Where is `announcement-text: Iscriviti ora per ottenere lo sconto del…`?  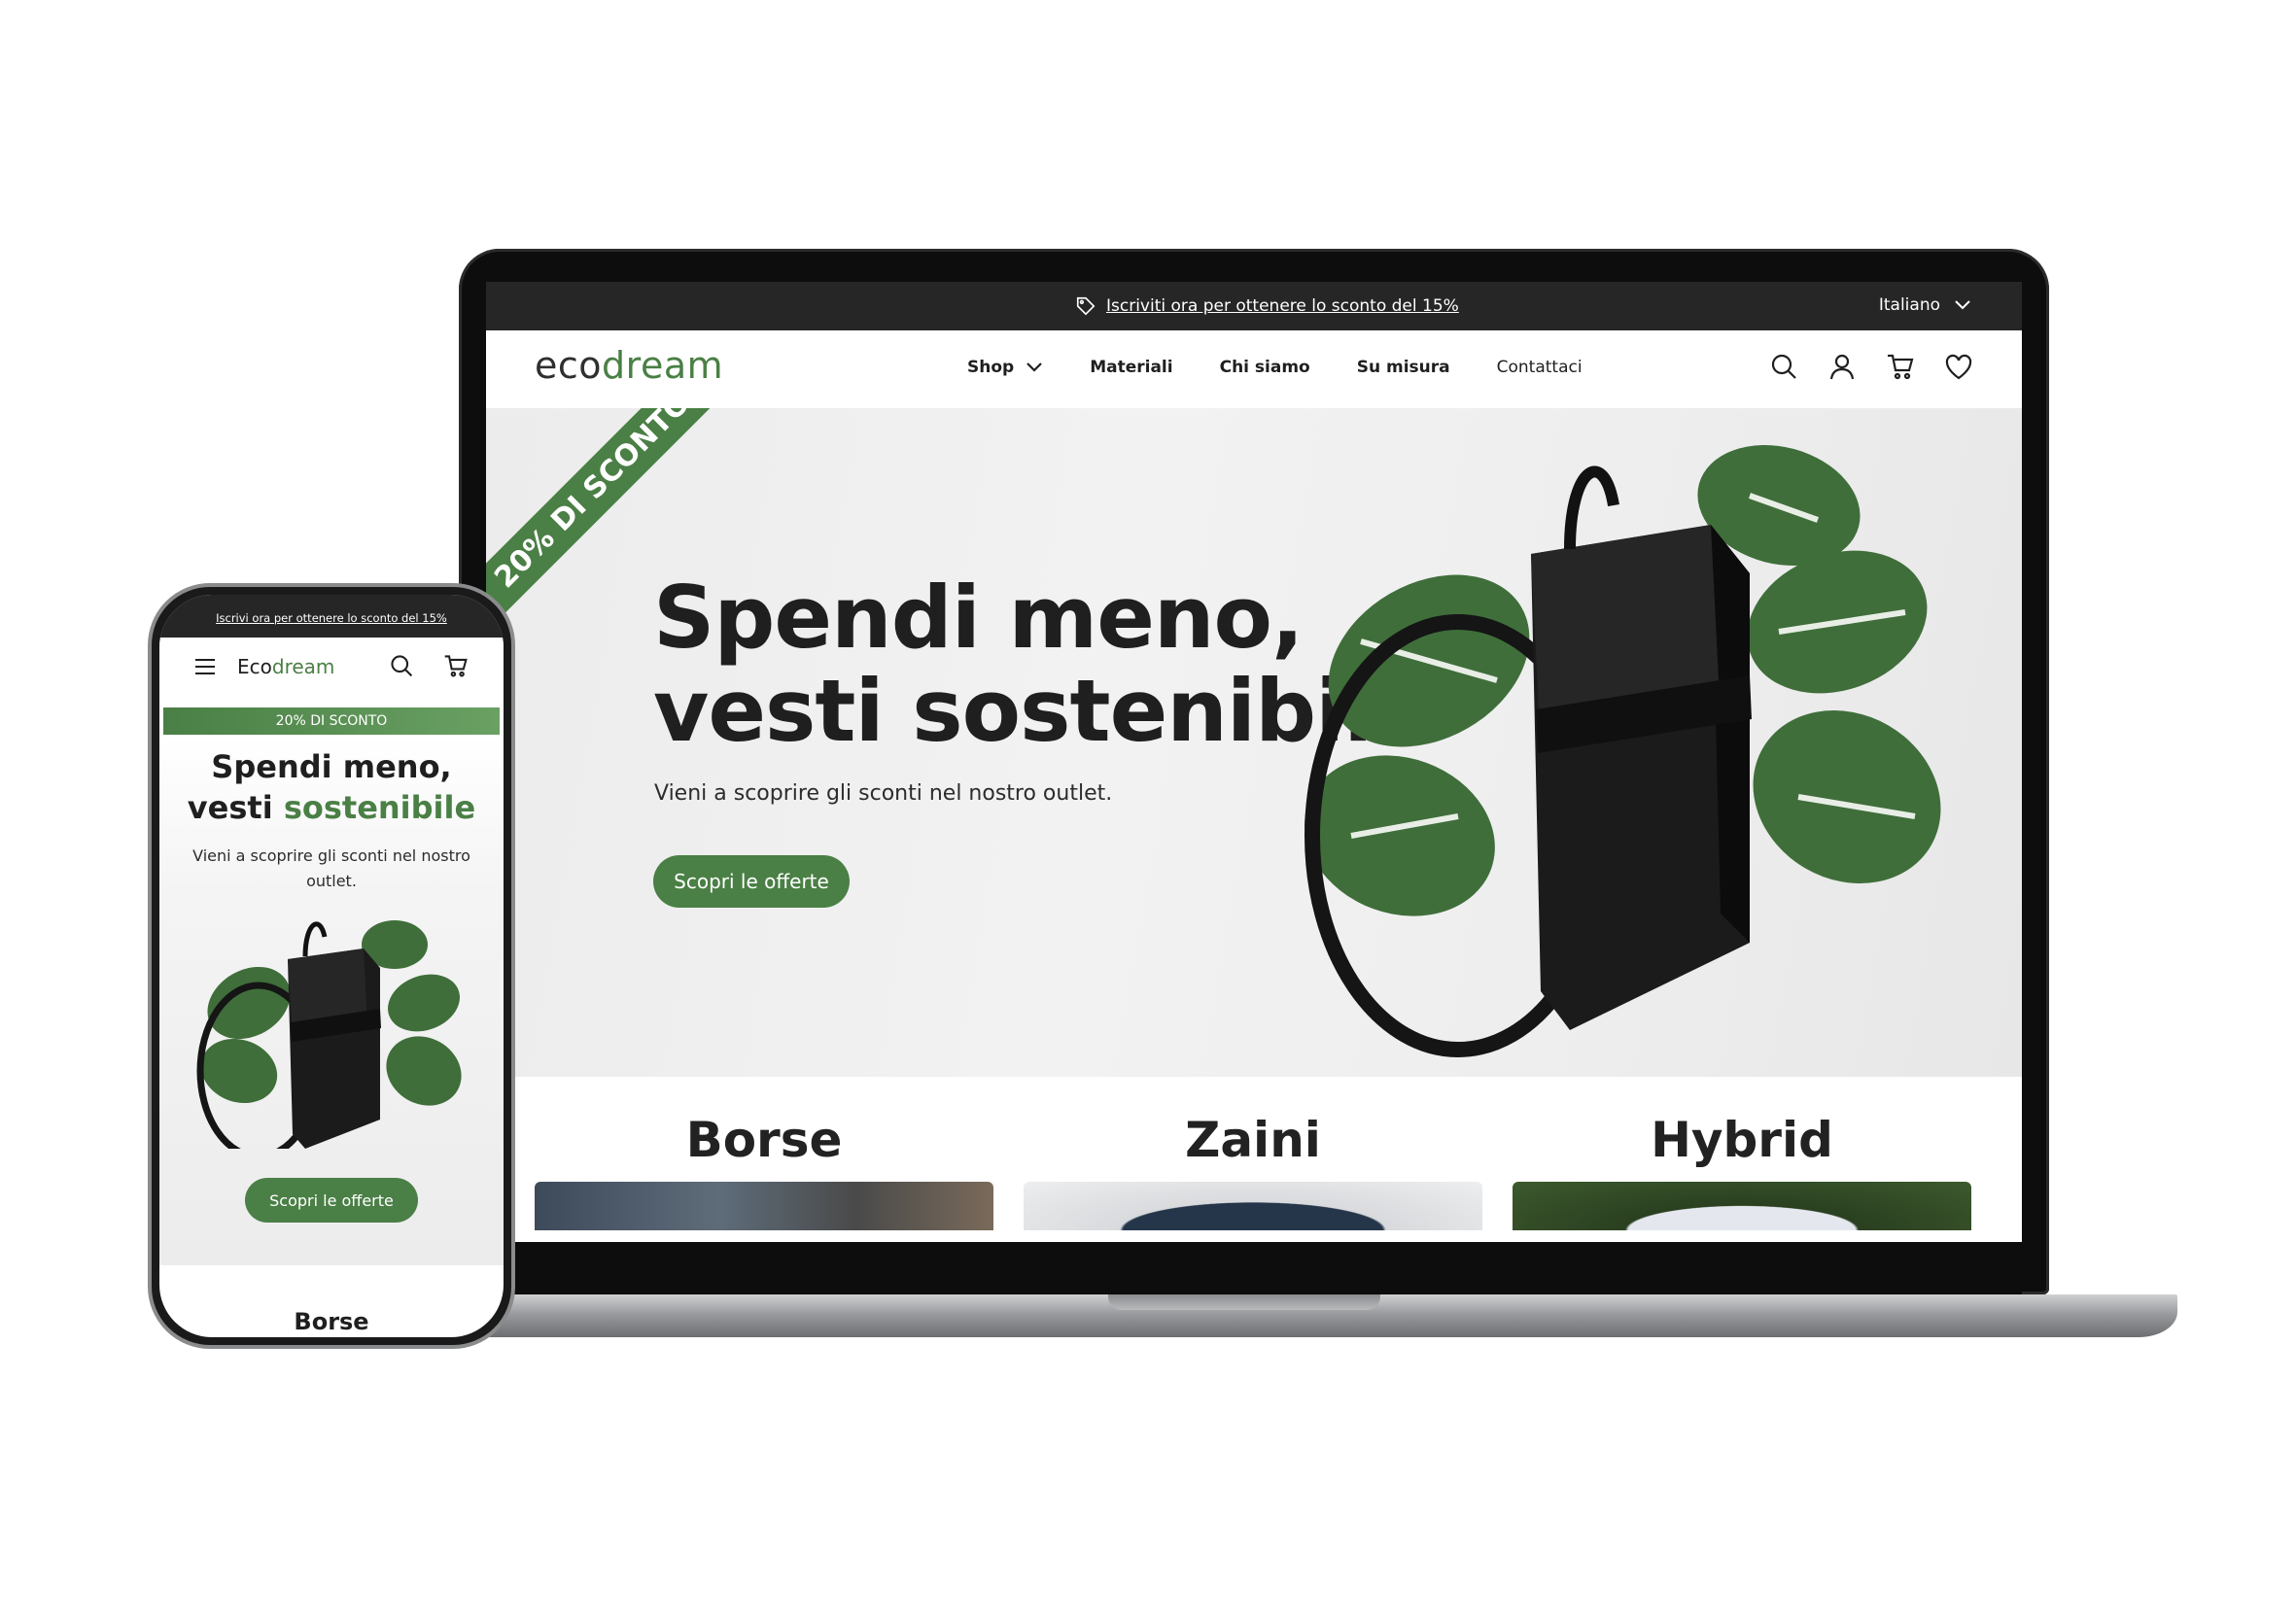 announcement-text: Iscriviti ora per ottenere lo sconto del… is located at coordinates (1282, 306).